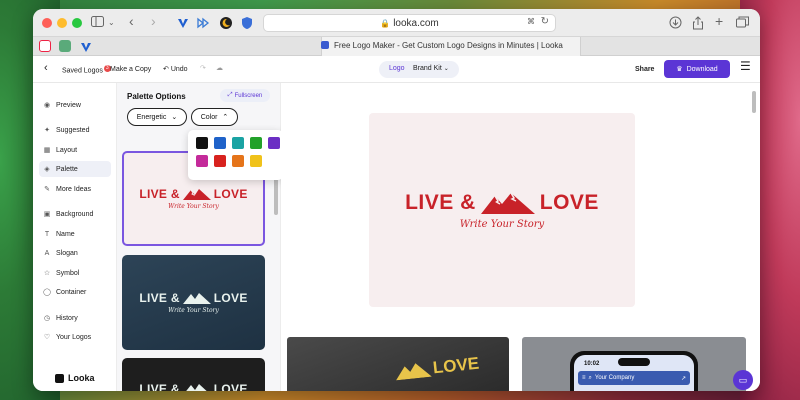 This screenshot has width=800, height=400. I want to click on sidebar-item-layout: ▦ Layout, so click(75, 150).